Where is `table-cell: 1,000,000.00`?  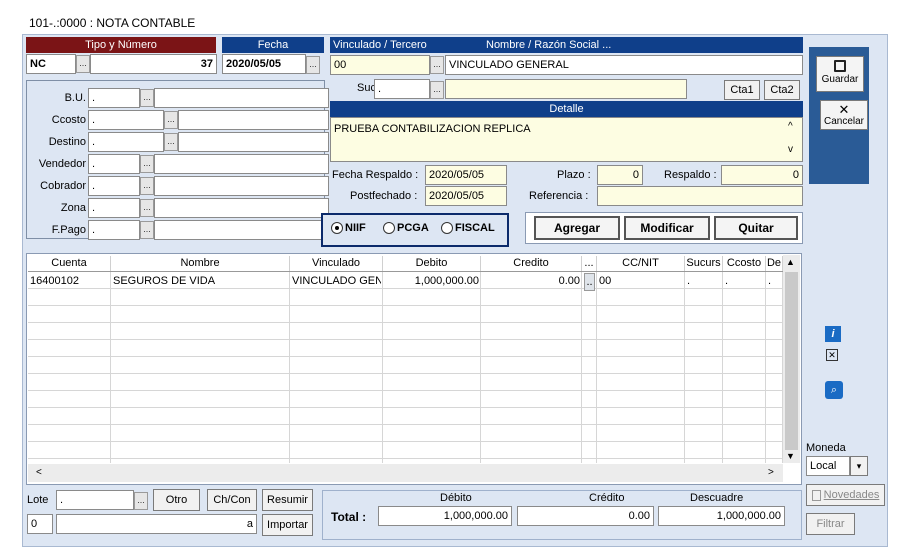
table-cell: 1,000,000.00 is located at coordinates (432, 281).